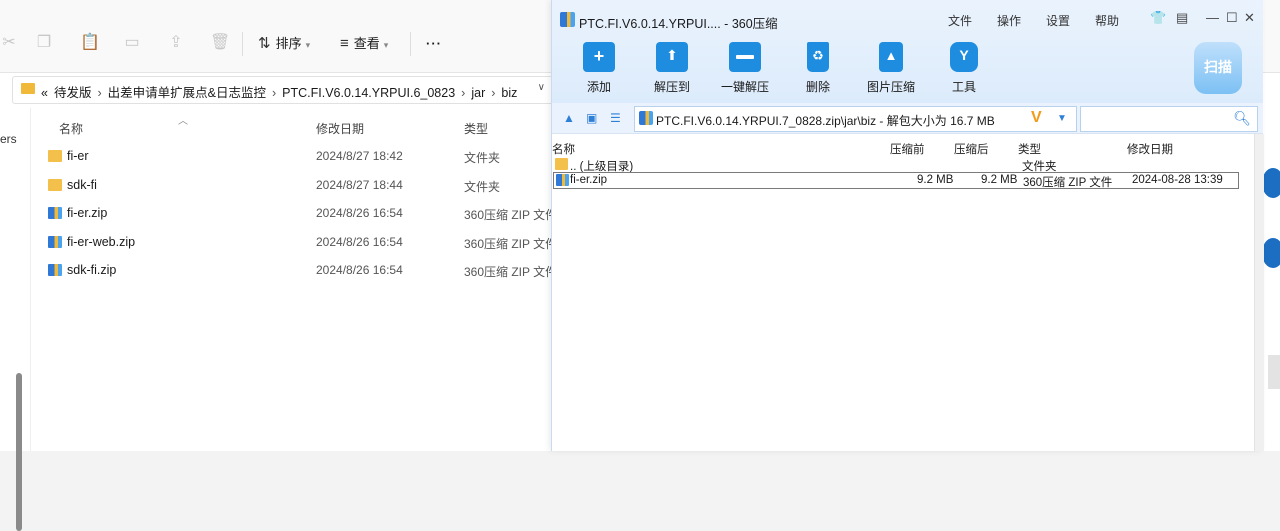 The width and height of the screenshot is (1280, 531). I want to click on breadcrumb-item: 出差申请单扩展点&日志监控, so click(187, 93).